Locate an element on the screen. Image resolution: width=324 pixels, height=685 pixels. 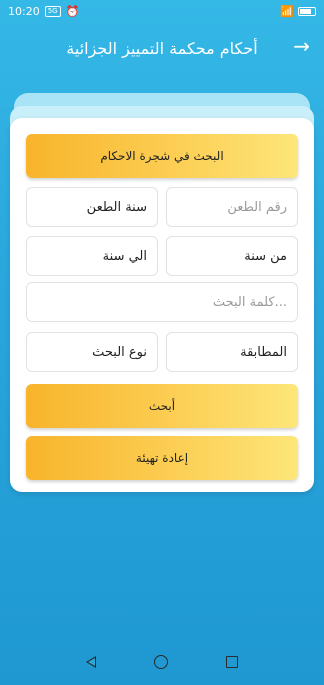
nav-back-icon is located at coordinates (91, 662).